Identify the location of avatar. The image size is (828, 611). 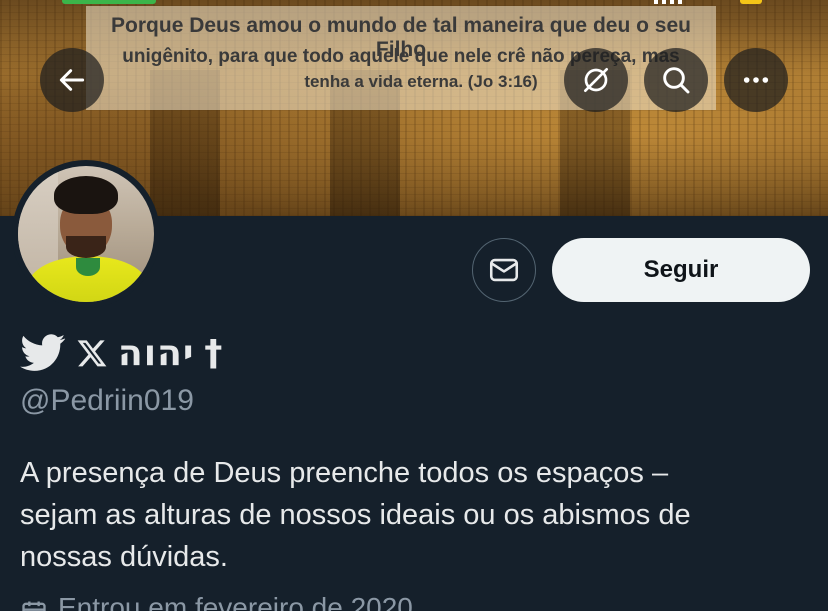
(86, 234).